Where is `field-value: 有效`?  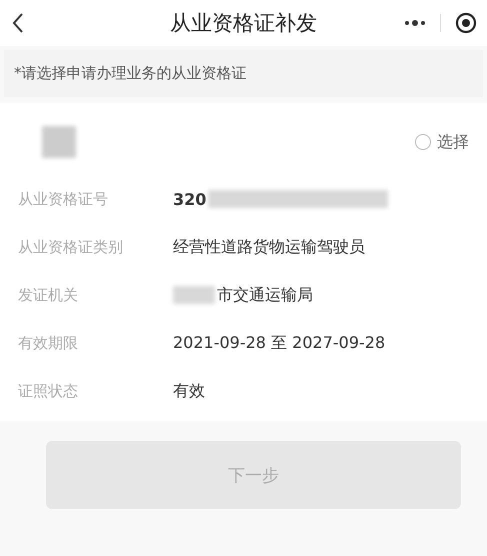
field-value: 有效 is located at coordinates (189, 391).